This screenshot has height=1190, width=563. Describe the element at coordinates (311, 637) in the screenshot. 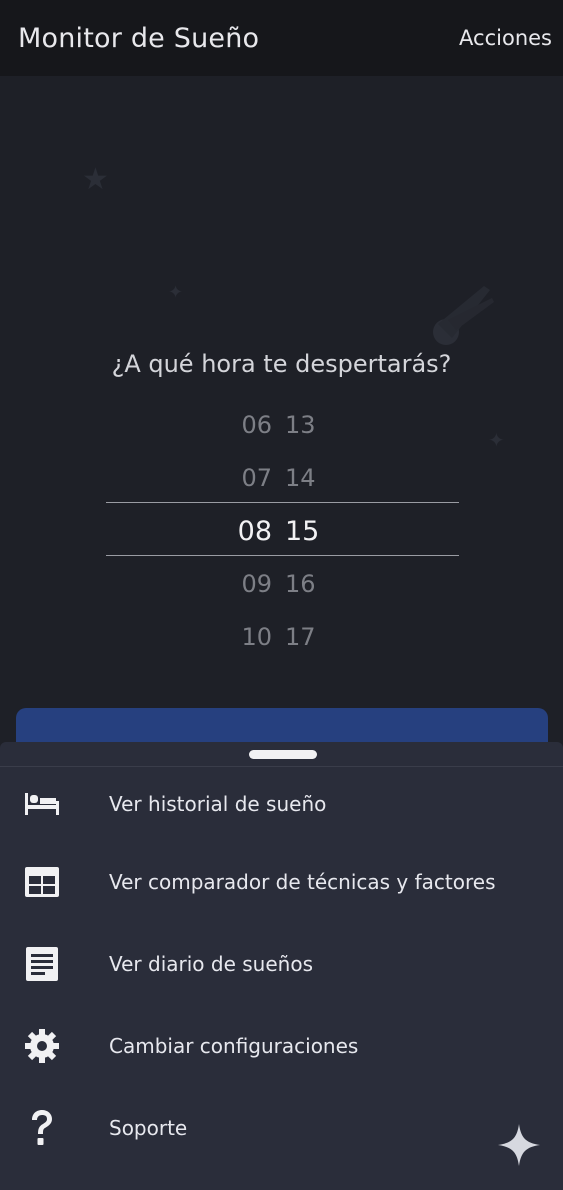

I see `picker-minute: 17` at that location.